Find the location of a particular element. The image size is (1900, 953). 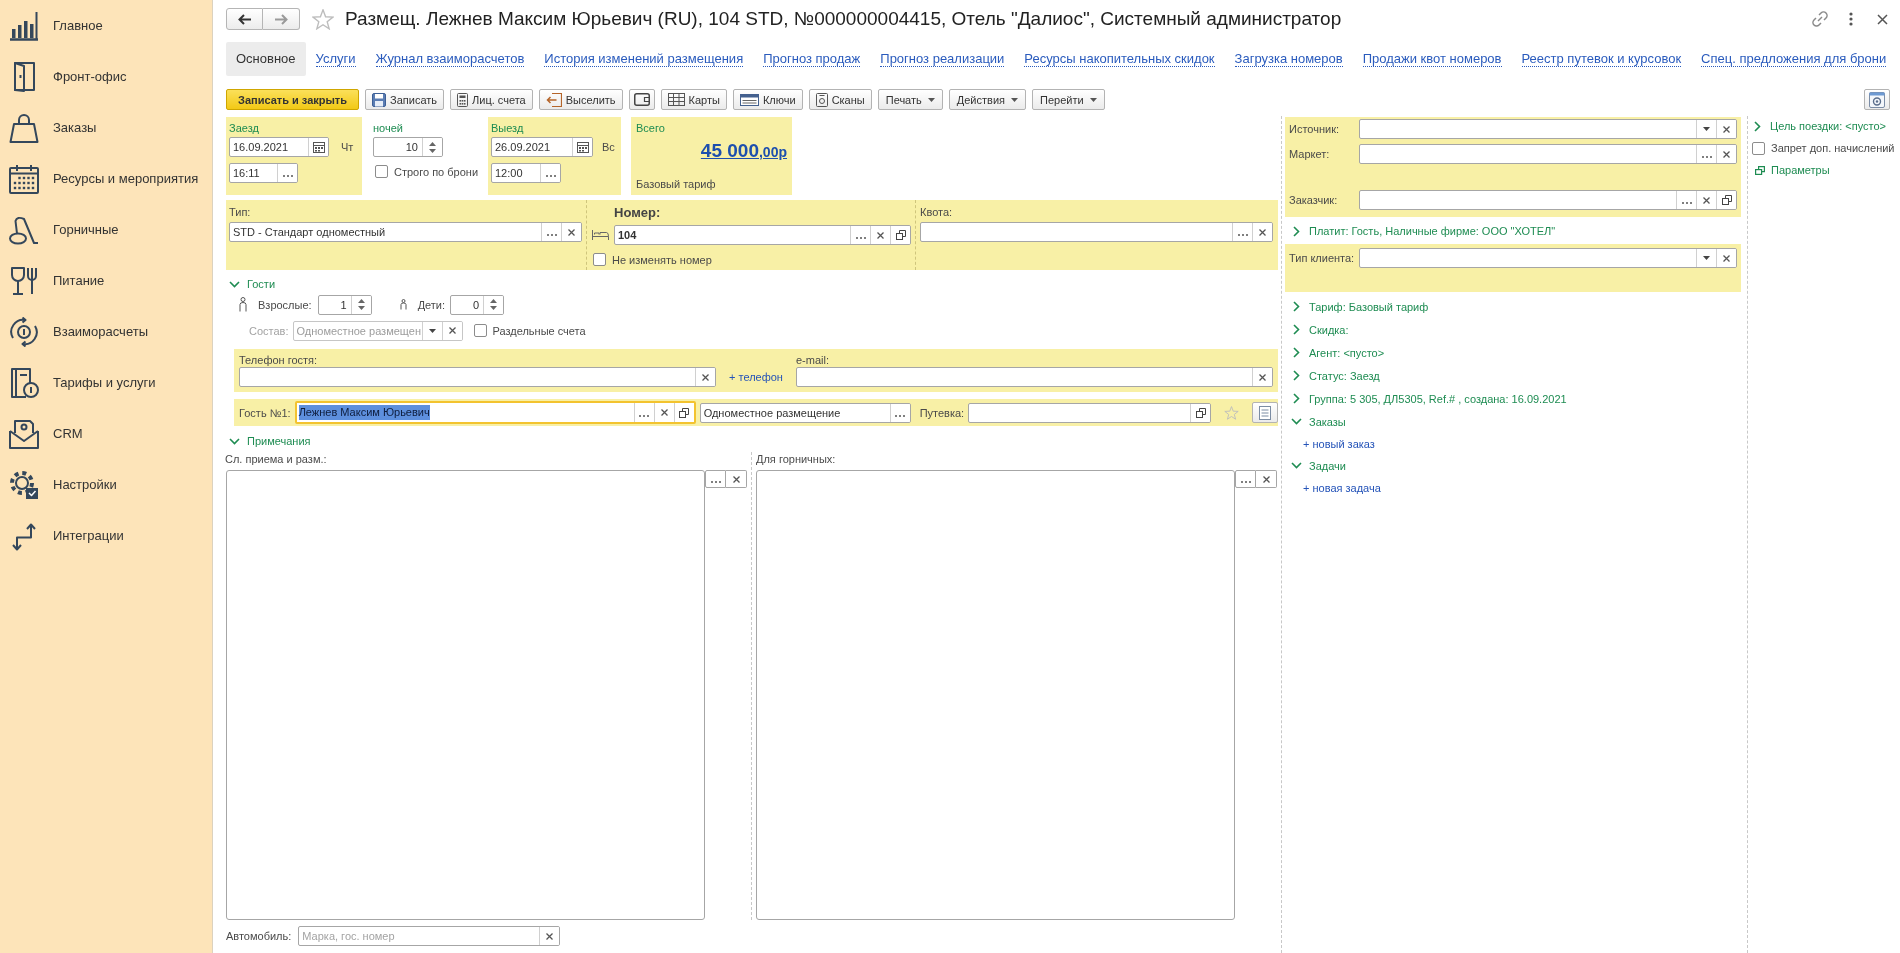

add-link: + новый заказ is located at coordinates (1339, 443).